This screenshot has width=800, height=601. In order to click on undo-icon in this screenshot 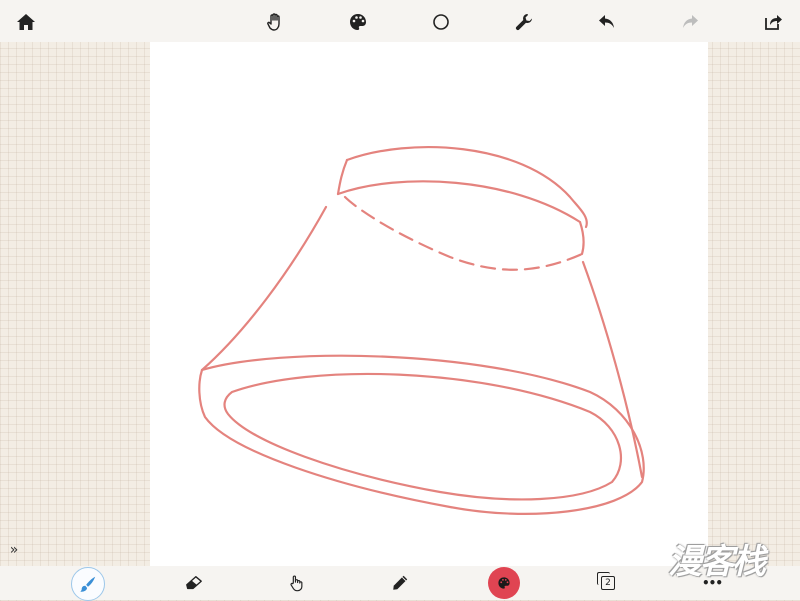, I will do `click(606, 21)`.